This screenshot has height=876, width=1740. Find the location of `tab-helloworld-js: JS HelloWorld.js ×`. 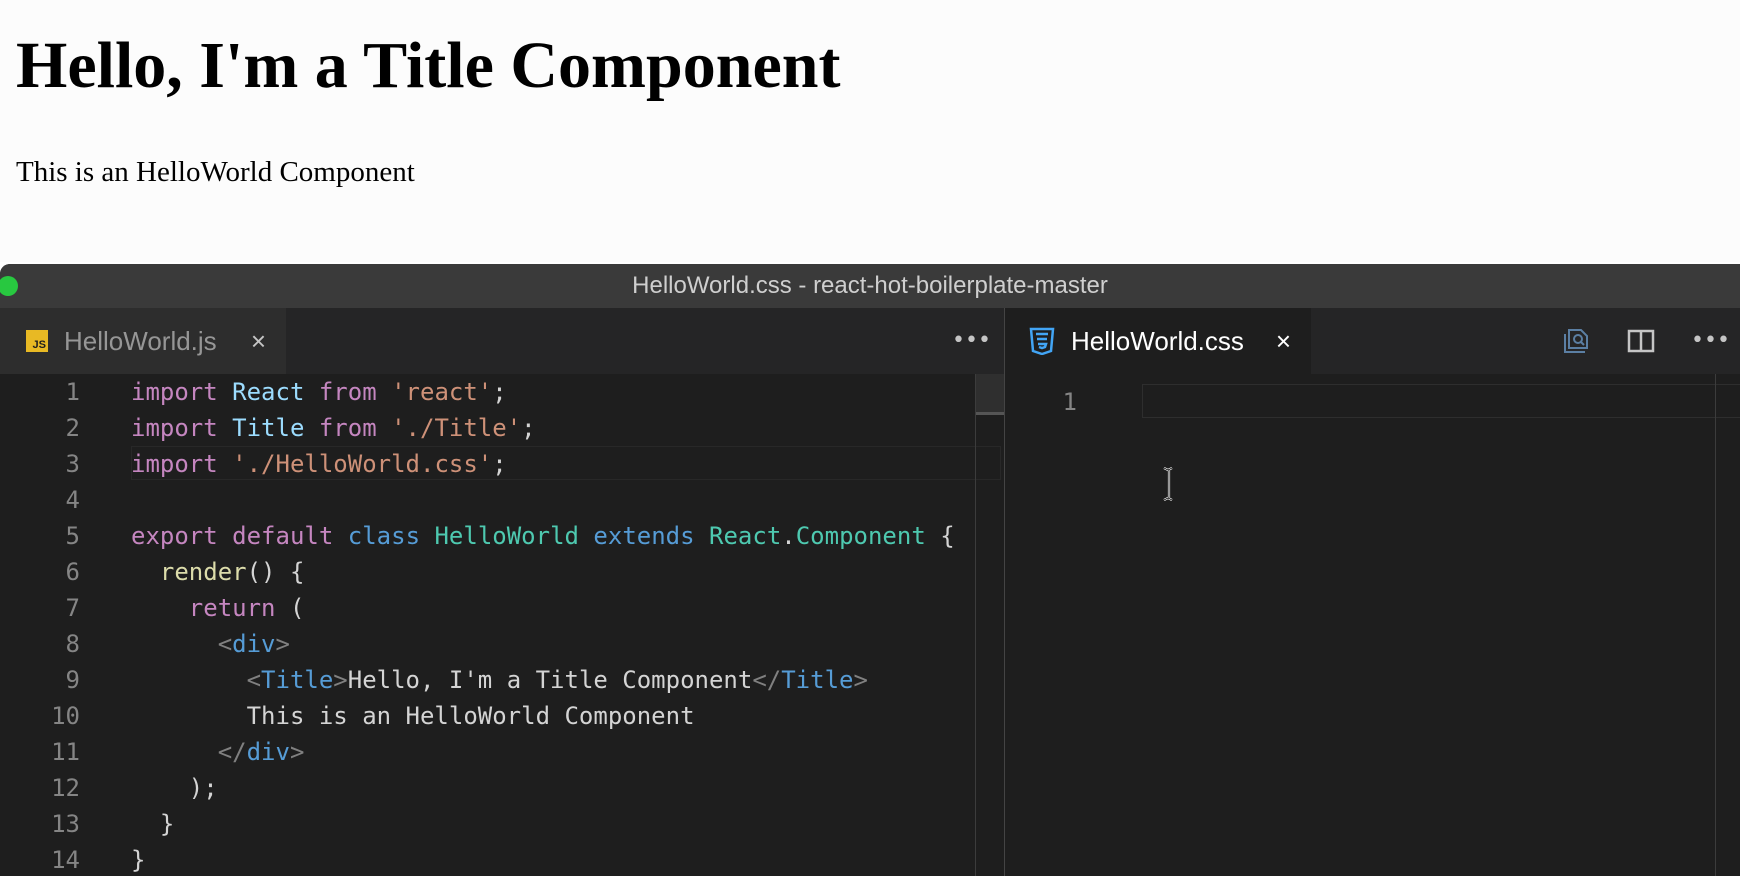

tab-helloworld-js: JS HelloWorld.js × is located at coordinates (143, 341).